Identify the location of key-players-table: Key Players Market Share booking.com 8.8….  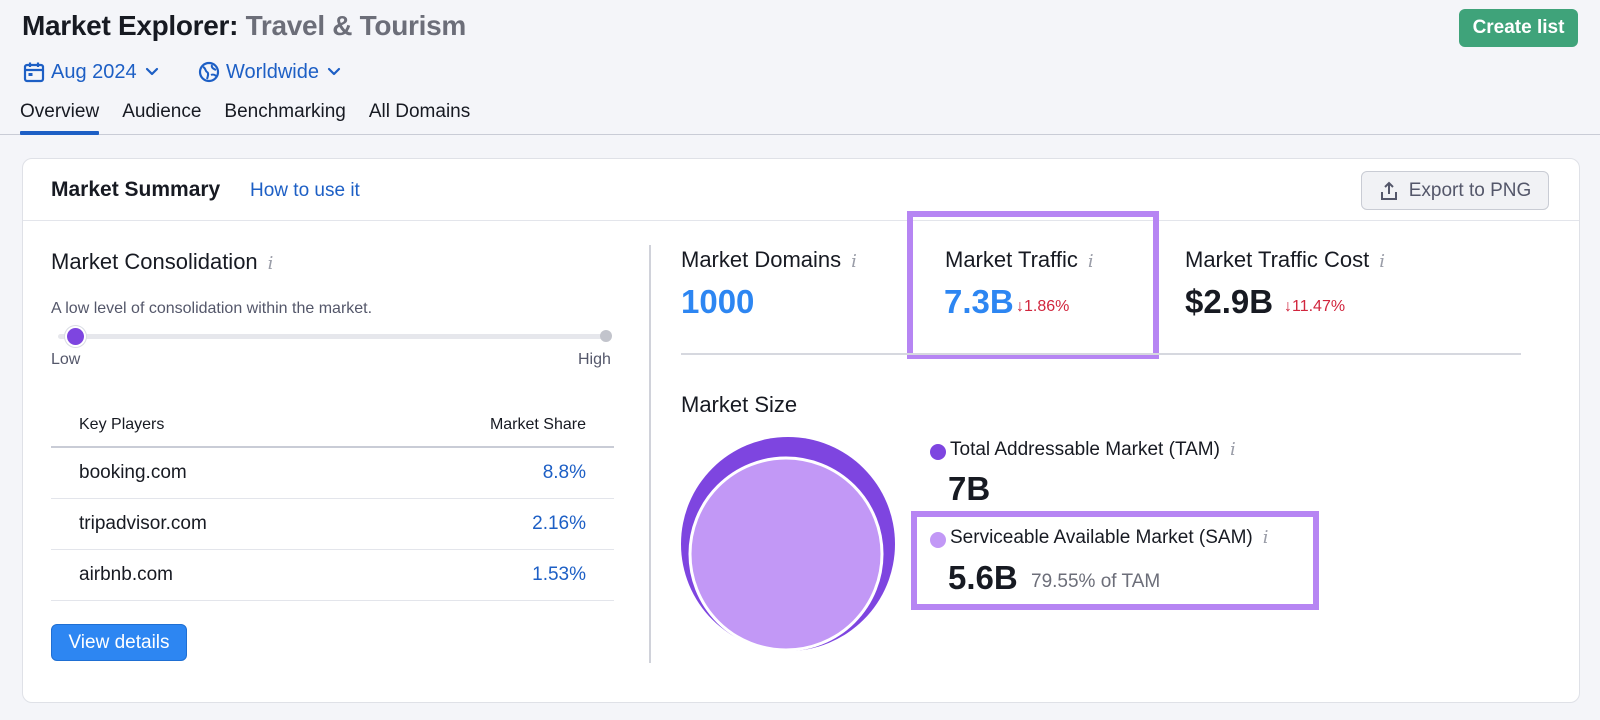
(332, 502).